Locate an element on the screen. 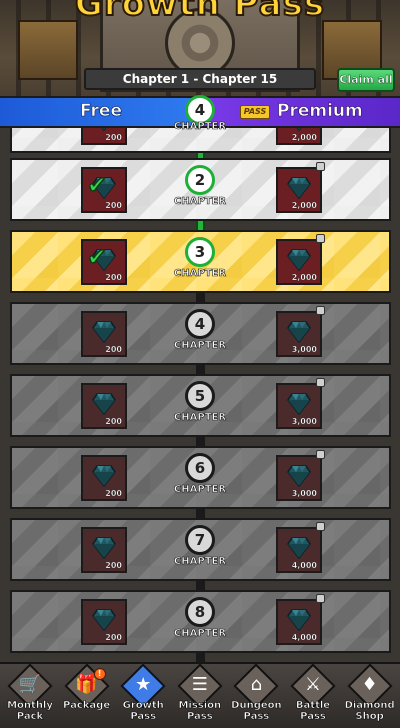 The image size is (400, 728). nav-item-cart: 🛒 Monthly Pack is located at coordinates (30, 695).